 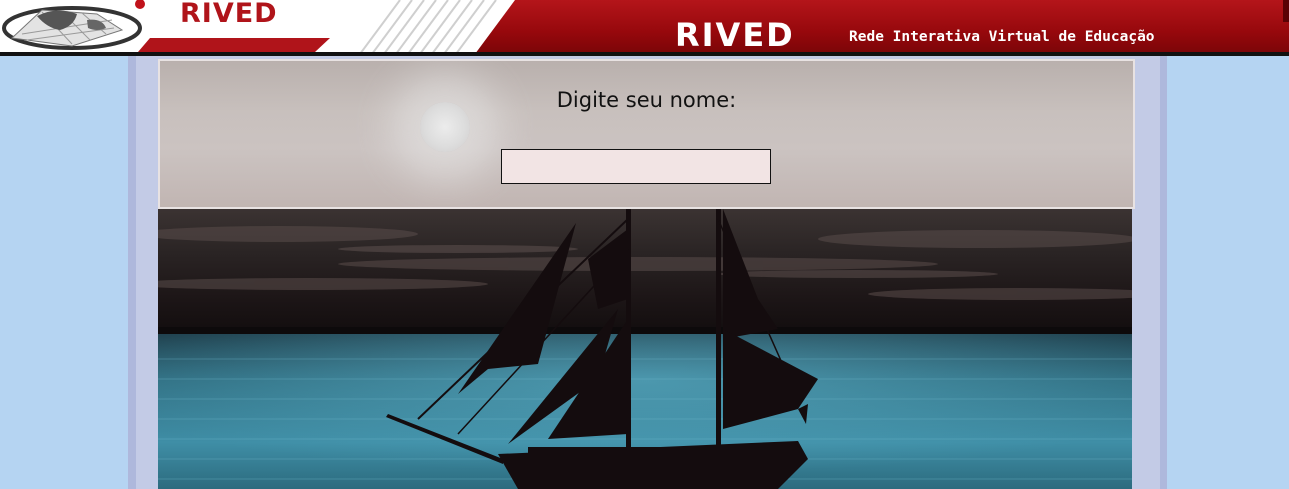 I want to click on name-prompt-label: Digite seu nome:, so click(x=646, y=100).